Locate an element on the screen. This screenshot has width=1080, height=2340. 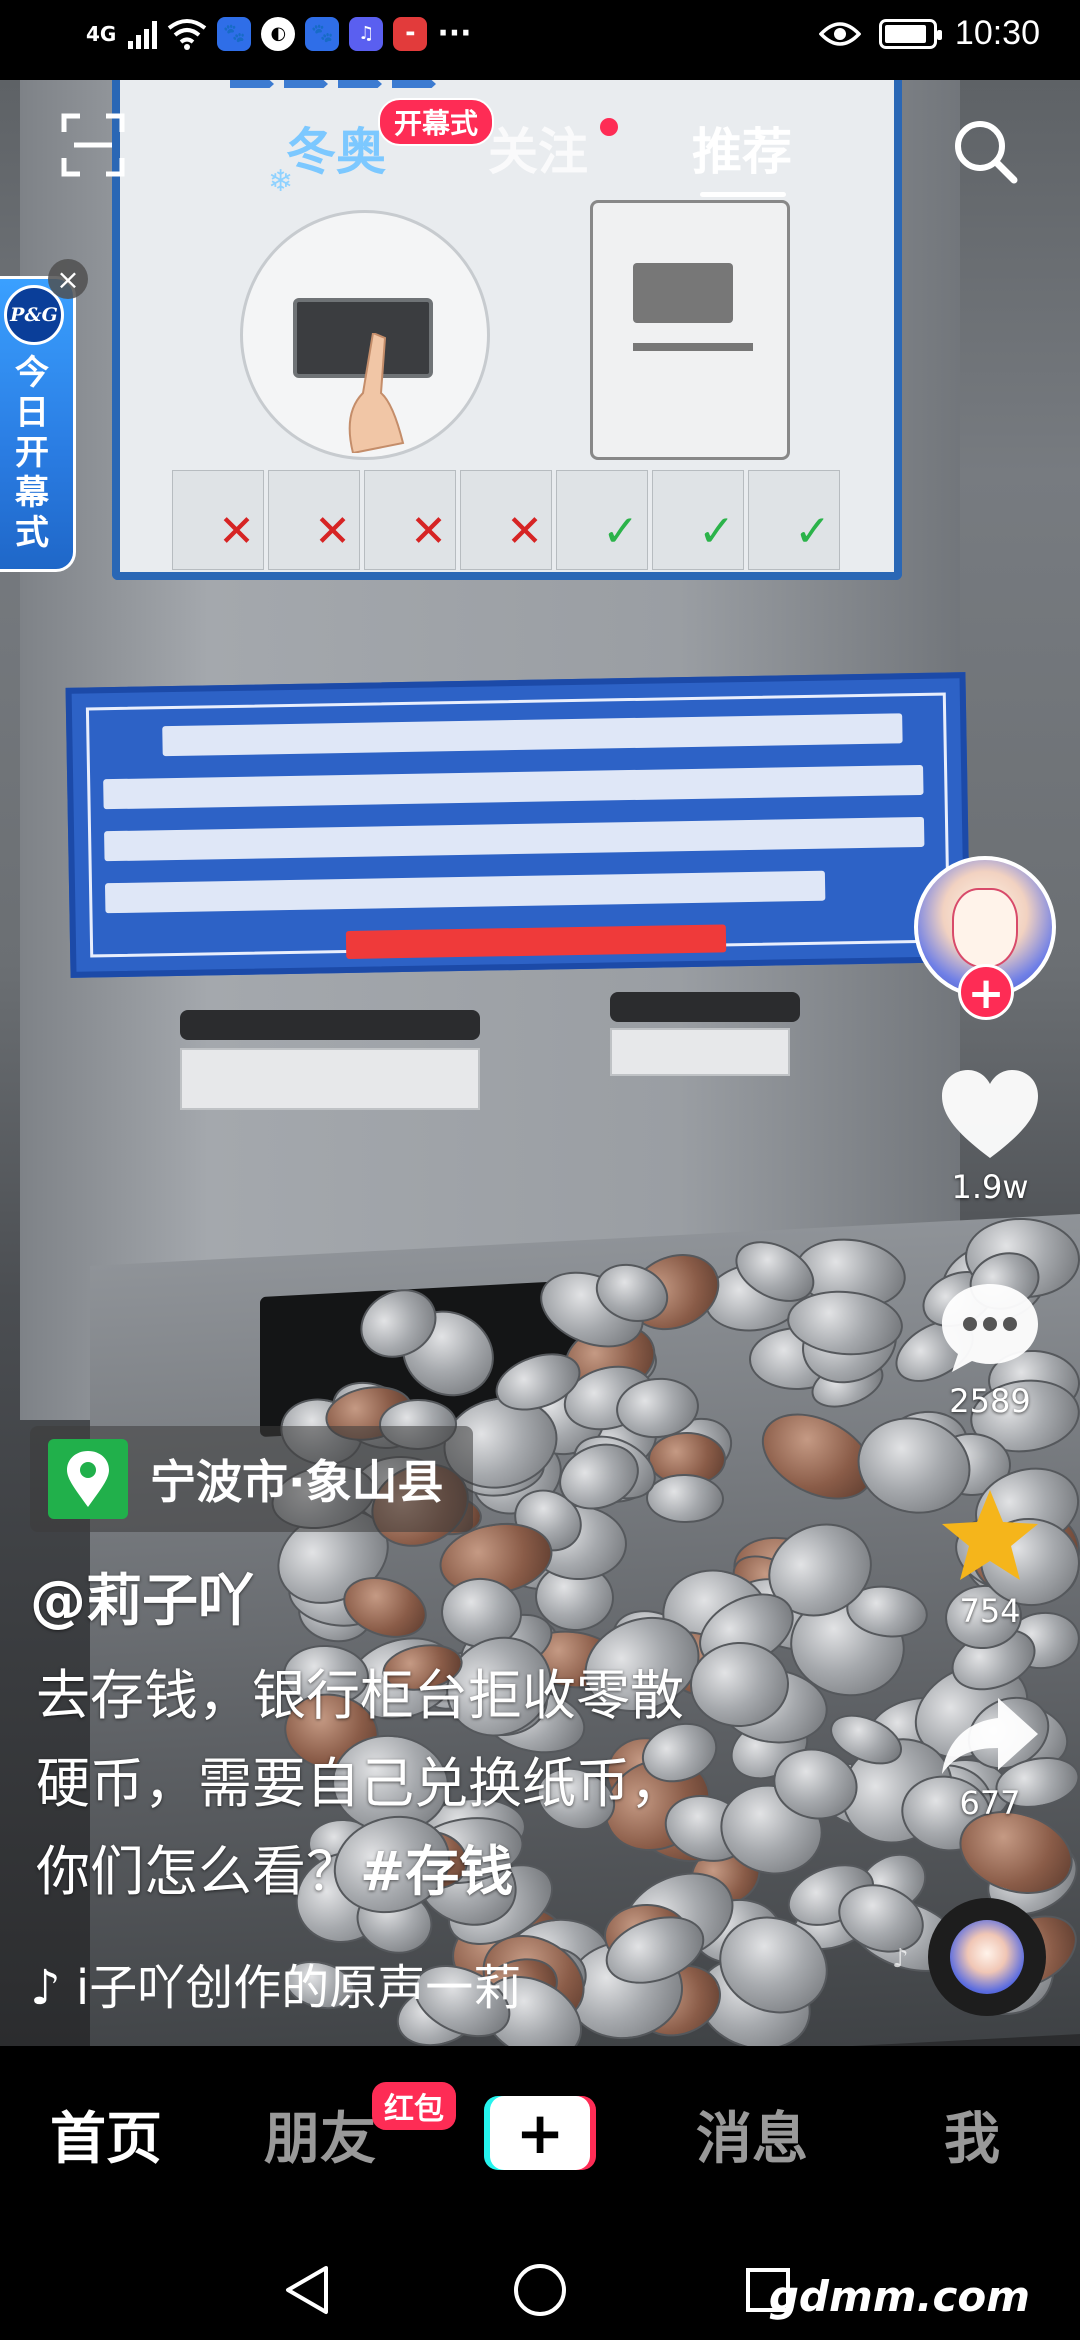
kiosk-steps is located at coordinates (333, 84).